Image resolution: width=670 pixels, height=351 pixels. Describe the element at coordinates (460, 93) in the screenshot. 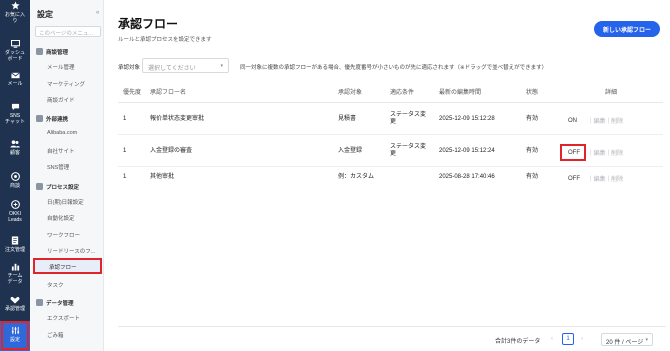

I see `header-edit-time: 最新の編集時間` at that location.